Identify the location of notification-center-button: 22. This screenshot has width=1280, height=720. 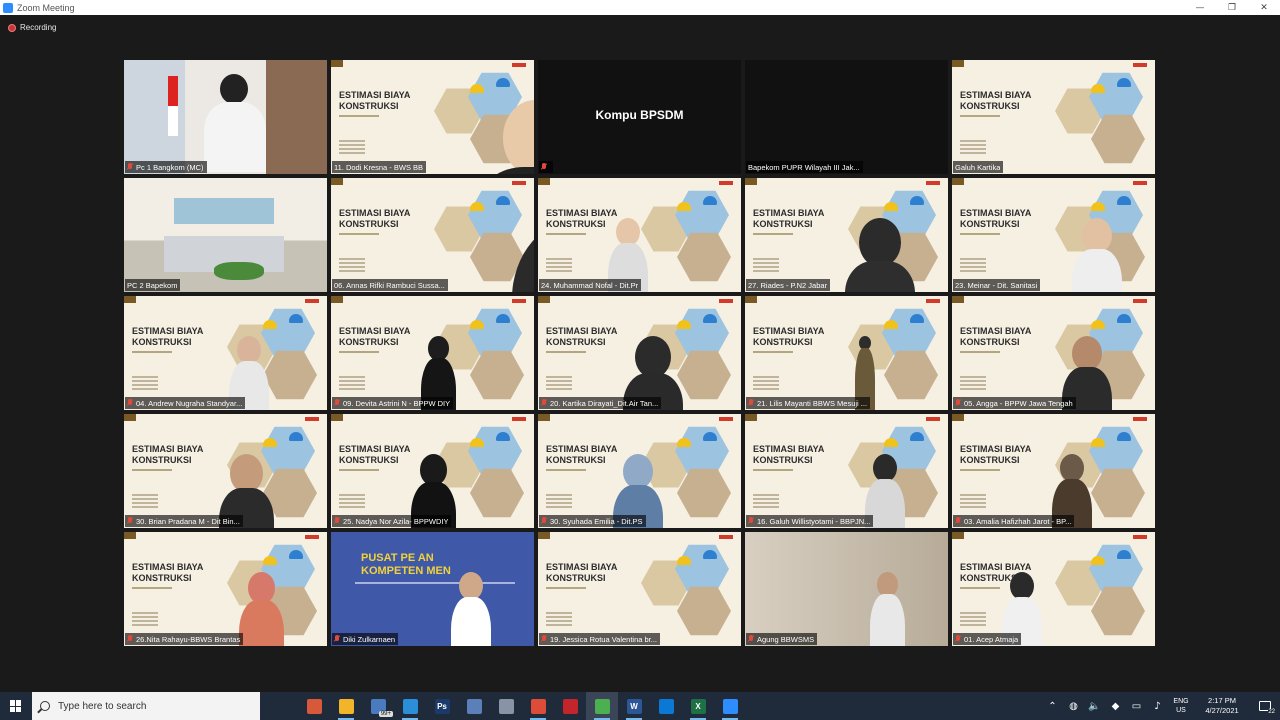
(1265, 706).